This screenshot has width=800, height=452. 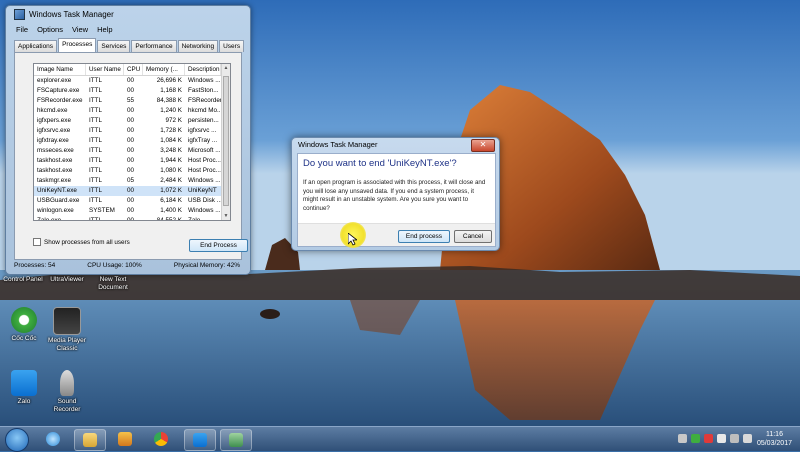 What do you see at coordinates (17, 440) in the screenshot?
I see `start-button` at bounding box center [17, 440].